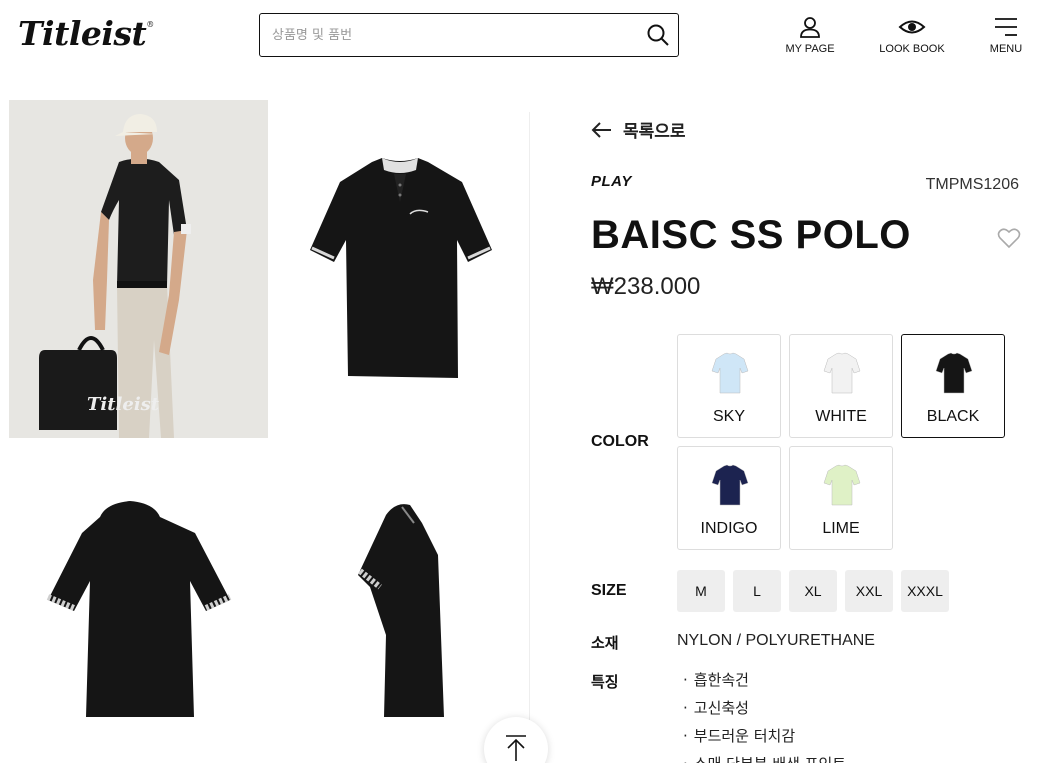 Image resolution: width=1037 pixels, height=763 pixels. What do you see at coordinates (912, 49) in the screenshot?
I see `look-book-label: LOOK BOOK` at bounding box center [912, 49].